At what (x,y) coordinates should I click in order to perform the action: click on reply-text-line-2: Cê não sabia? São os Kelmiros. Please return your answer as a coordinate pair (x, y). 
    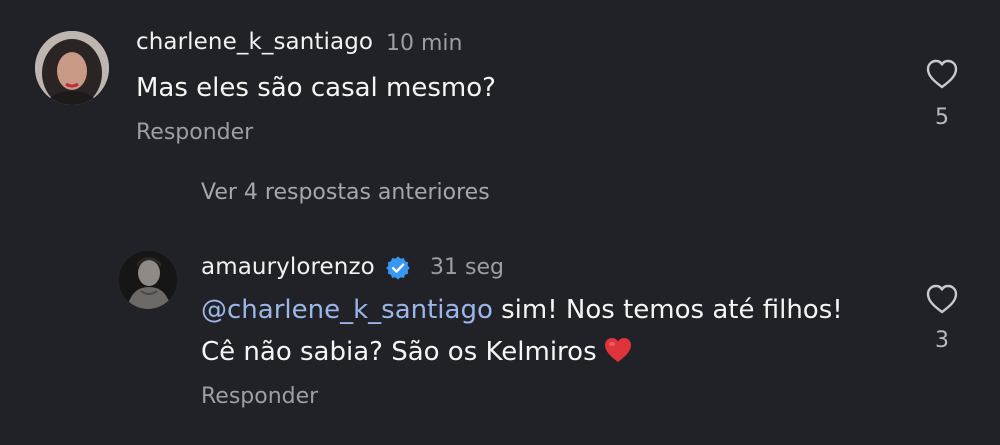
    Looking at the image, I should click on (417, 352).